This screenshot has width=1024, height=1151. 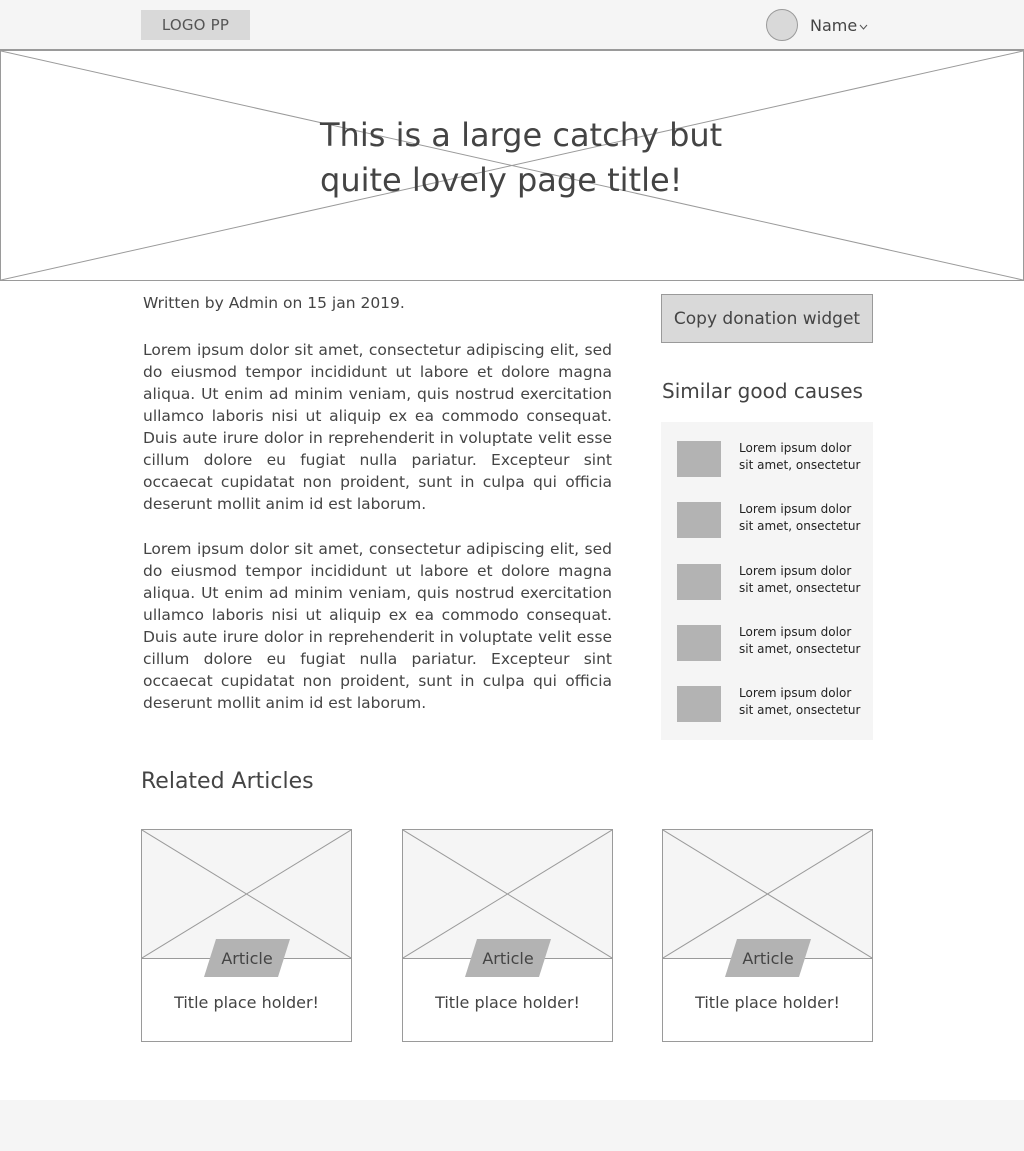 I want to click on copy-donation-widget-button: Copy donation widget, so click(x=767, y=318).